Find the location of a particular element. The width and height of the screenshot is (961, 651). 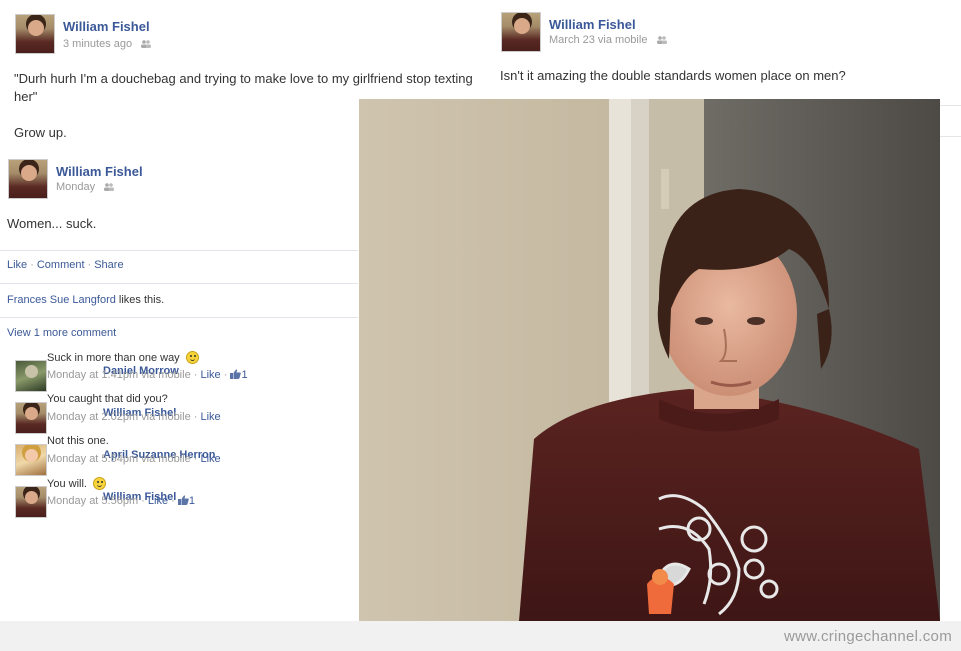

comment-meta: Monday at 1:41pm via mobile · Like · 1 is located at coordinates (147, 375).